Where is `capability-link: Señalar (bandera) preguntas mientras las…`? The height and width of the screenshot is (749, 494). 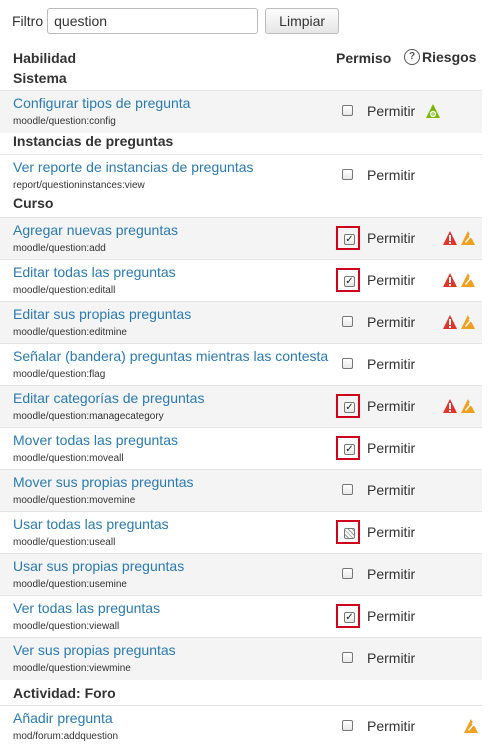
capability-link: Señalar (bandera) preguntas mientras las… is located at coordinates (170, 356).